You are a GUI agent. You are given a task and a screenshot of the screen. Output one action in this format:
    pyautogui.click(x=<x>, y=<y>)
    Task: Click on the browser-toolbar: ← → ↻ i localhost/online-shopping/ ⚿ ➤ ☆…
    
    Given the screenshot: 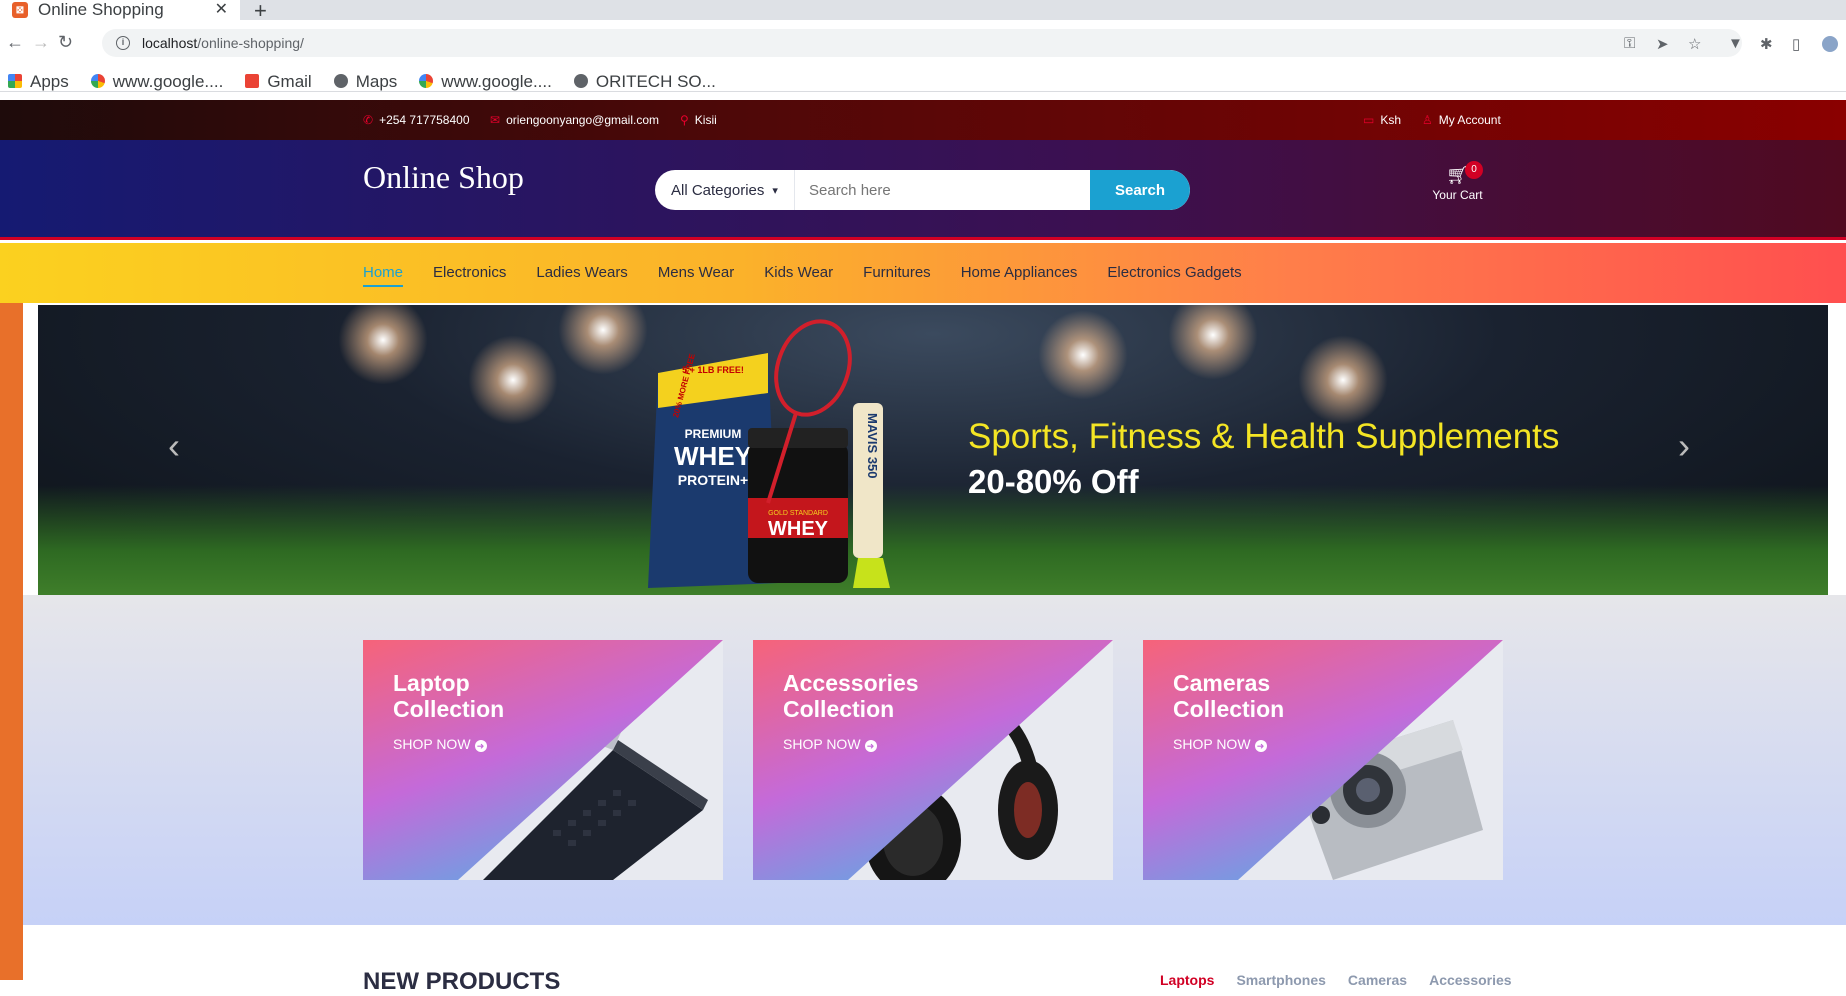 What is the action you would take?
    pyautogui.click(x=923, y=56)
    